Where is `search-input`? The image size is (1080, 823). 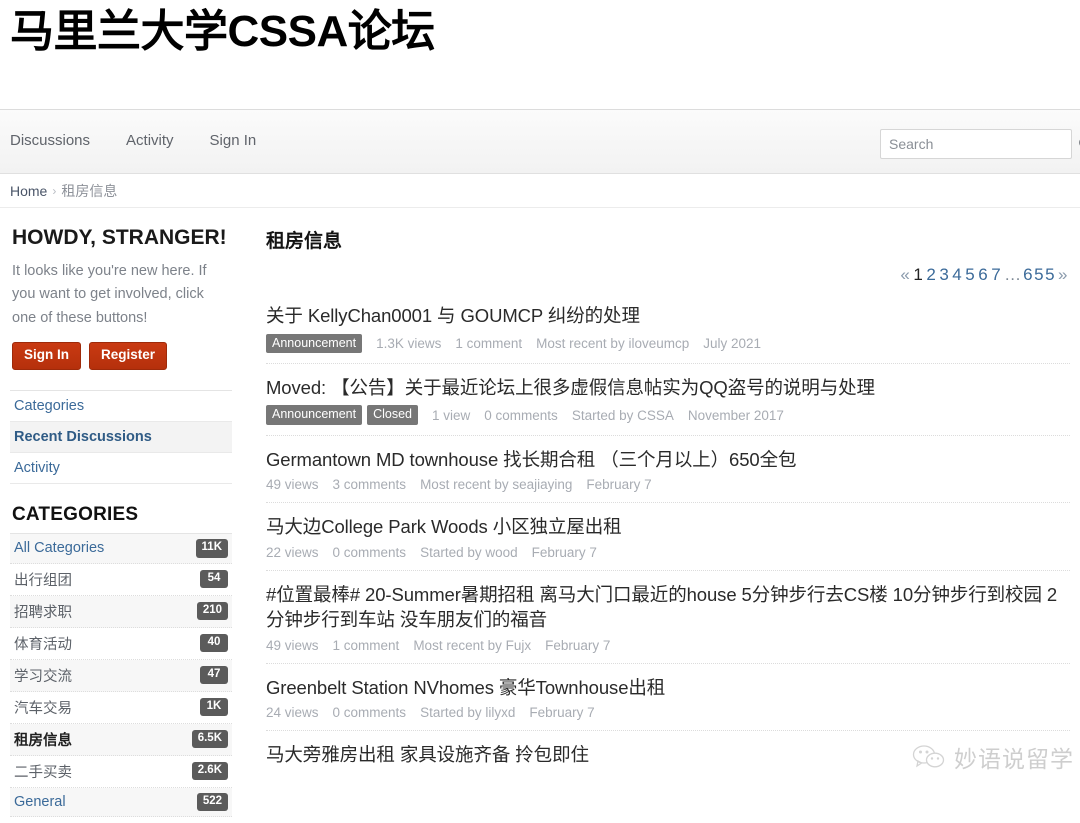
search-input is located at coordinates (979, 144).